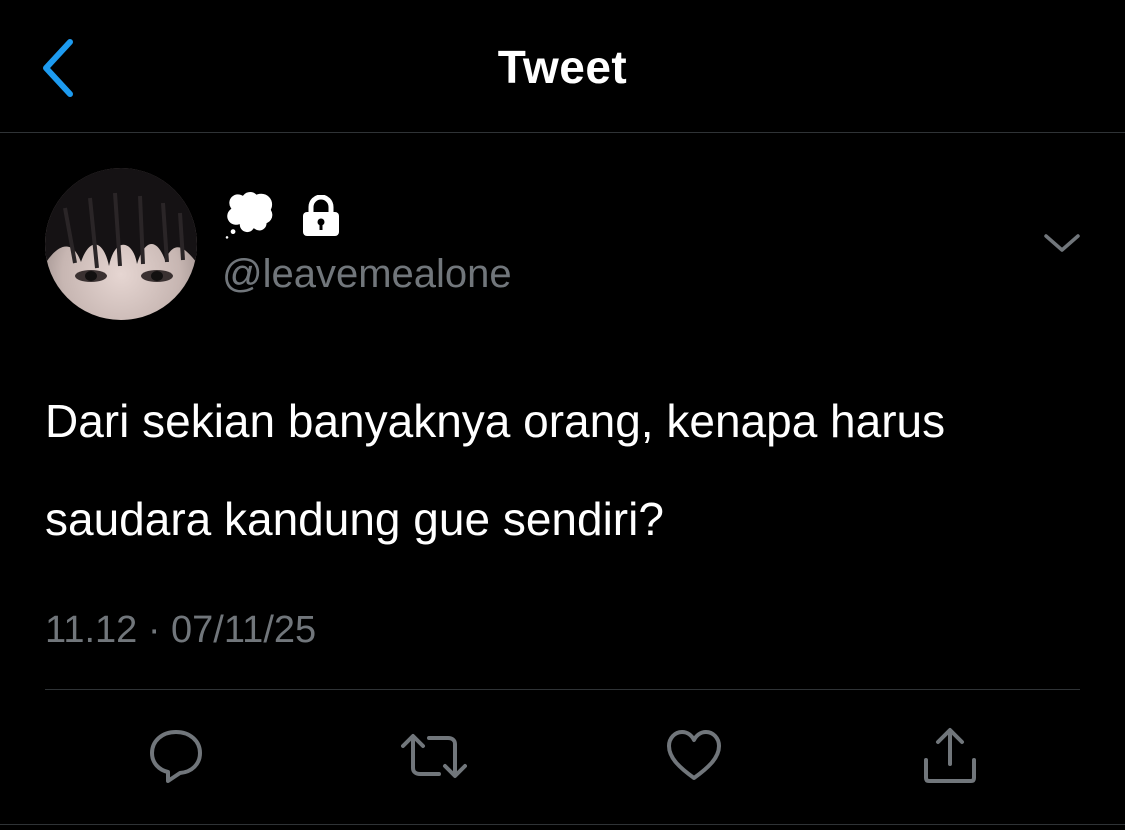 Image resolution: width=1125 pixels, height=830 pixels. I want to click on retweet-button, so click(434, 756).